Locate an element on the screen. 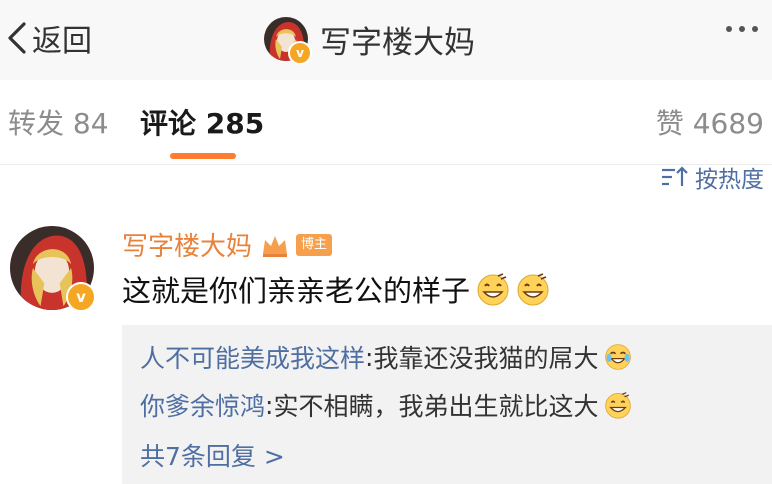 This screenshot has width=772, height=484. tab-like: 赞 4689 is located at coordinates (710, 122).